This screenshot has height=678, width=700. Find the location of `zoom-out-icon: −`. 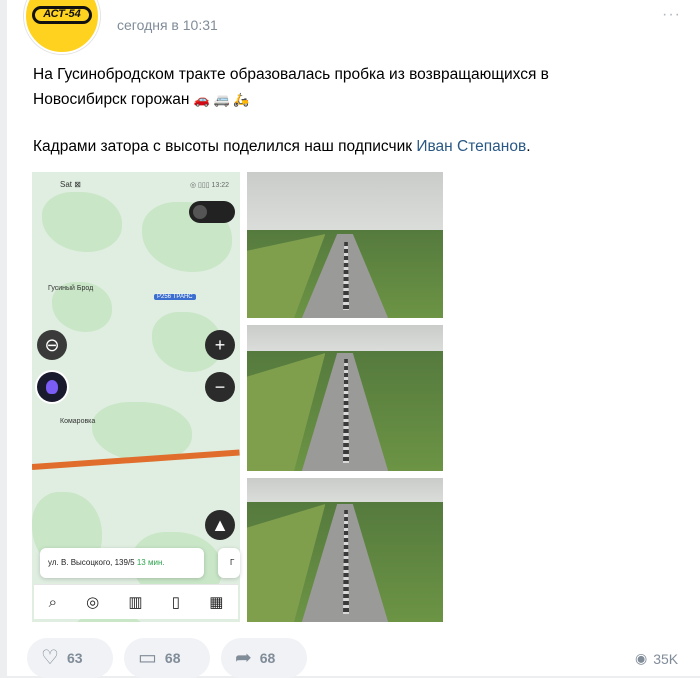

zoom-out-icon: − is located at coordinates (220, 387).